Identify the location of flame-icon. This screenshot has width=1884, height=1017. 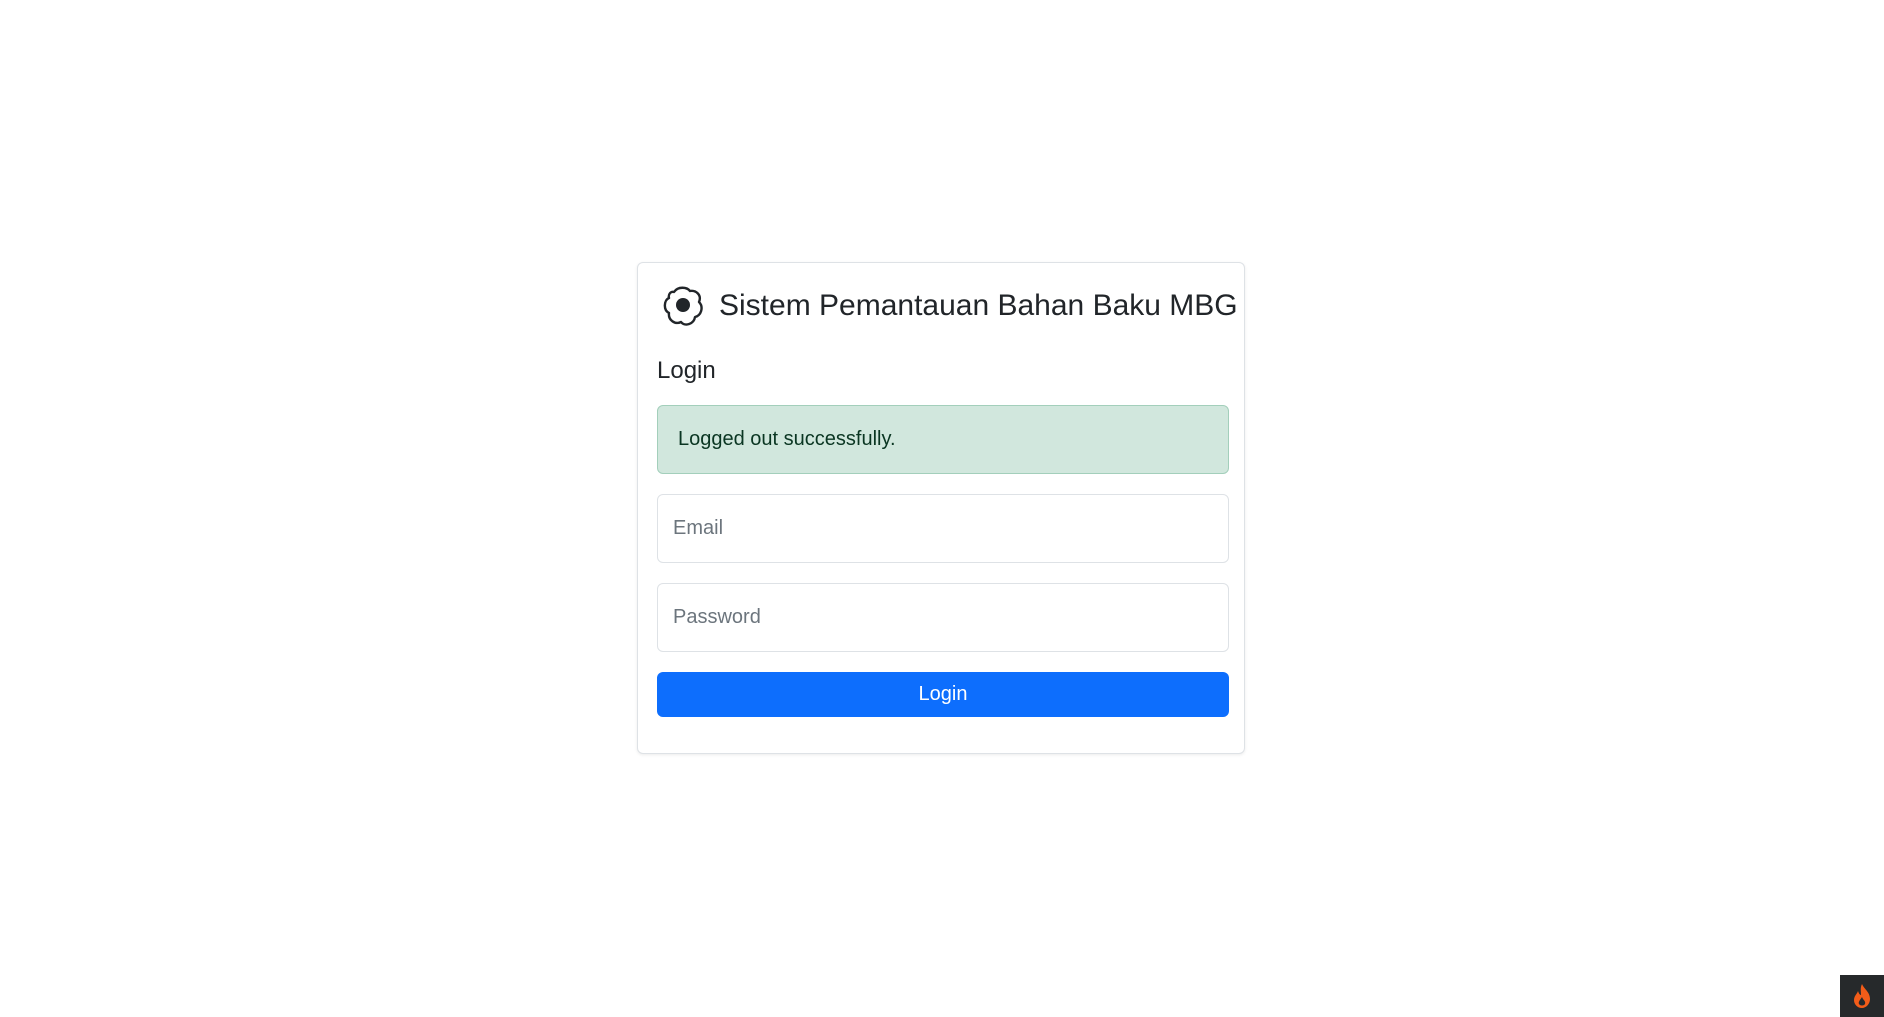
(1862, 996).